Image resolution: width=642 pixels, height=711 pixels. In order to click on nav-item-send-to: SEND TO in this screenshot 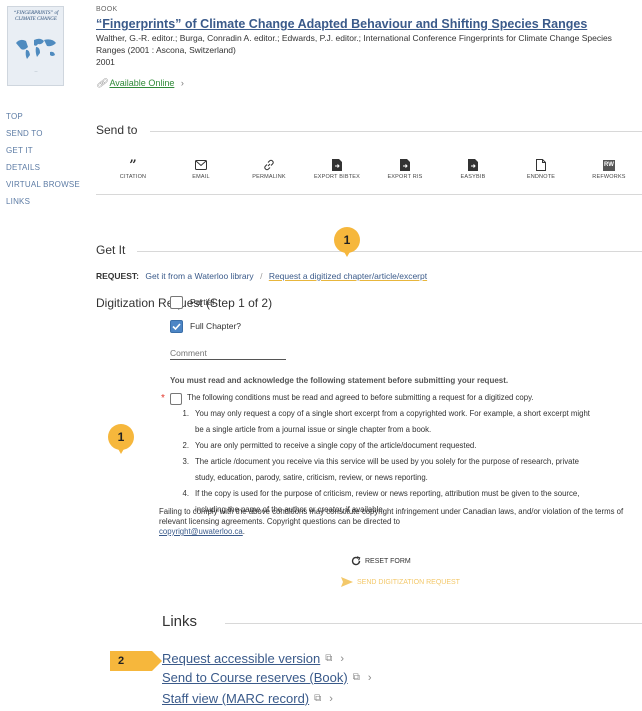, I will do `click(48, 133)`.